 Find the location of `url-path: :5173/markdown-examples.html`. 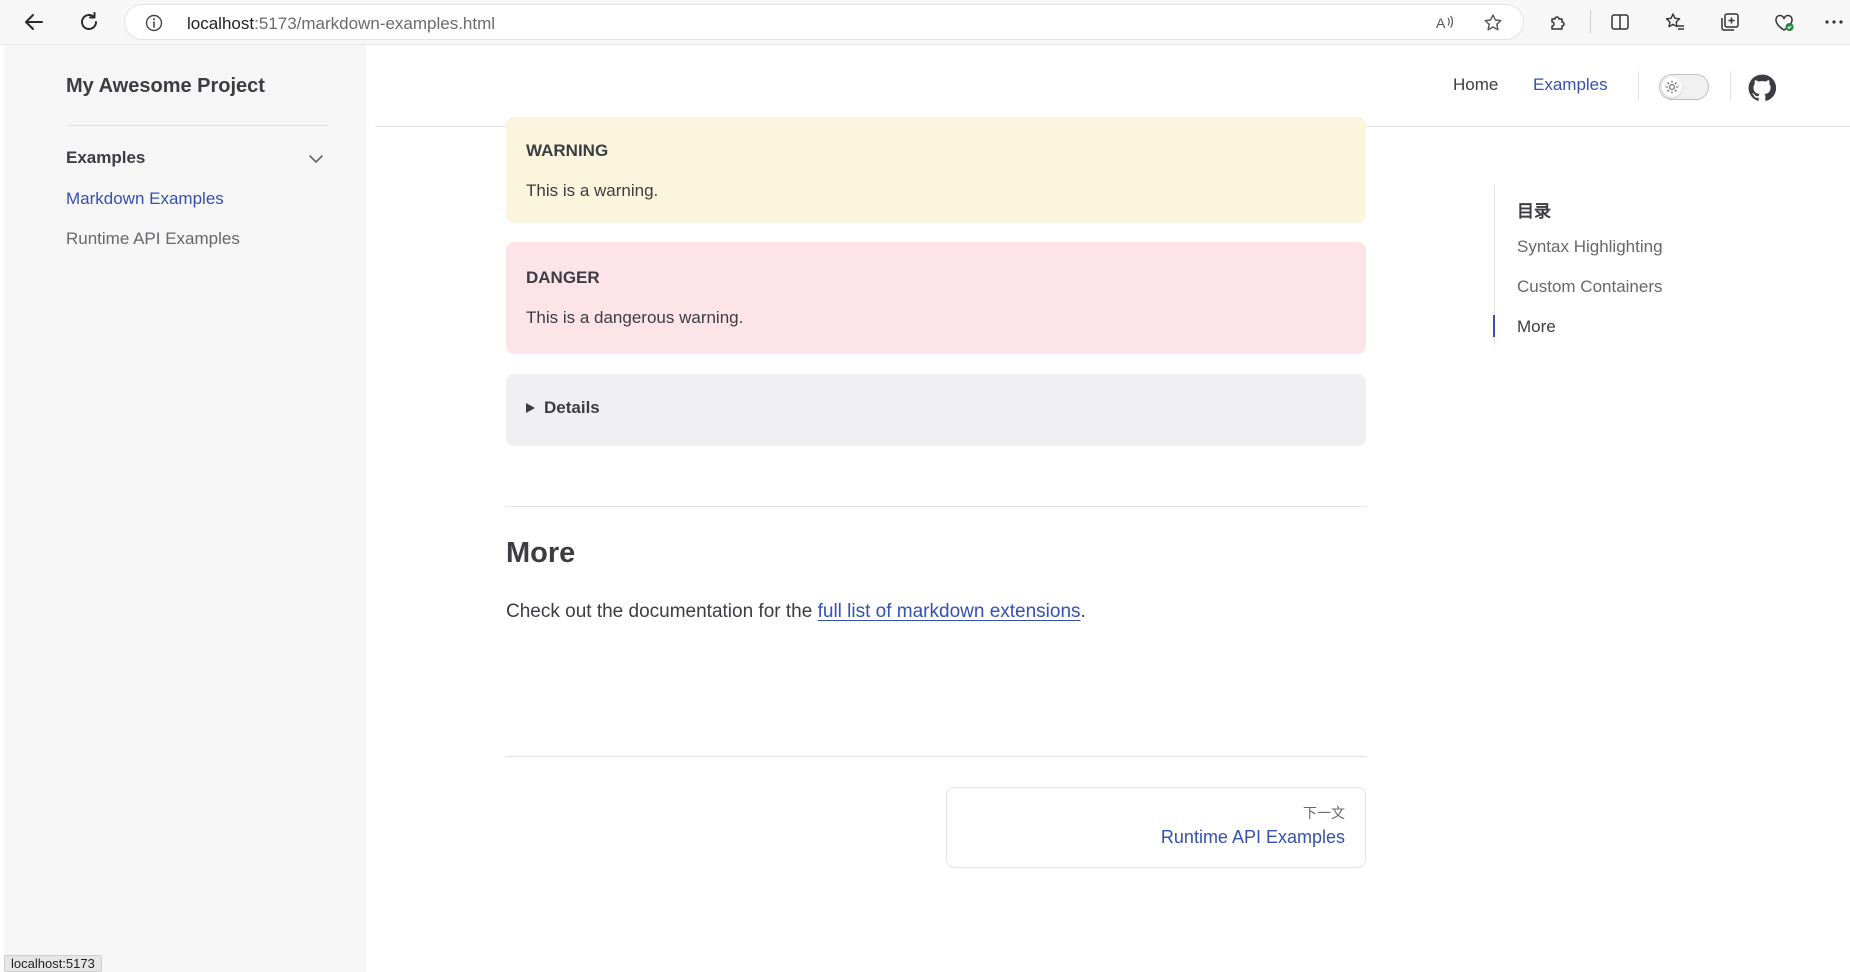

url-path: :5173/markdown-examples.html is located at coordinates (375, 23).